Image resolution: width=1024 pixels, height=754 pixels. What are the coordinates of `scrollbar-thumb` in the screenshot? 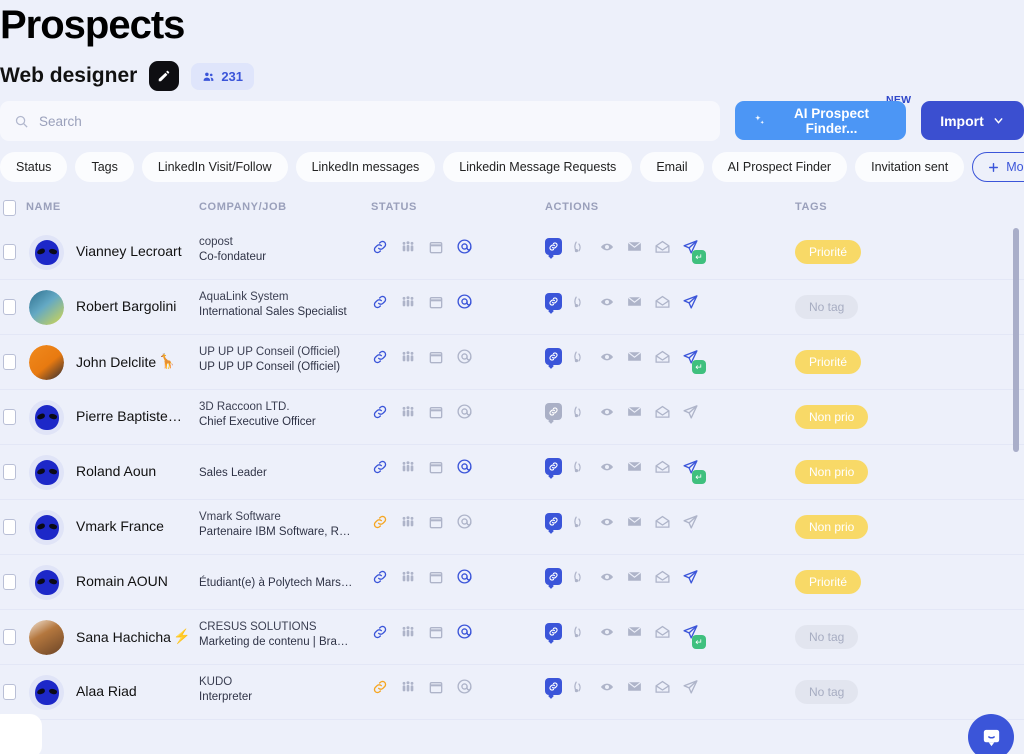 It's located at (1016, 340).